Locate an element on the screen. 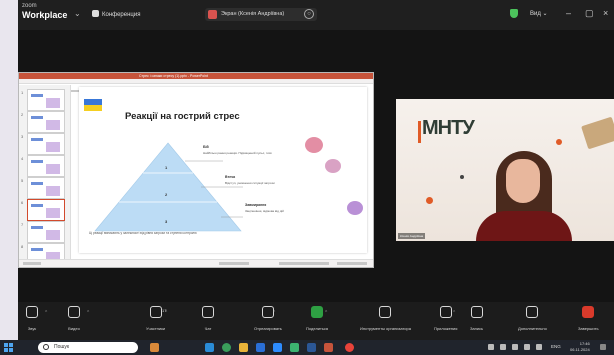 This screenshot has width=614, height=355. end-button: Завершить is located at coordinates (588, 318).